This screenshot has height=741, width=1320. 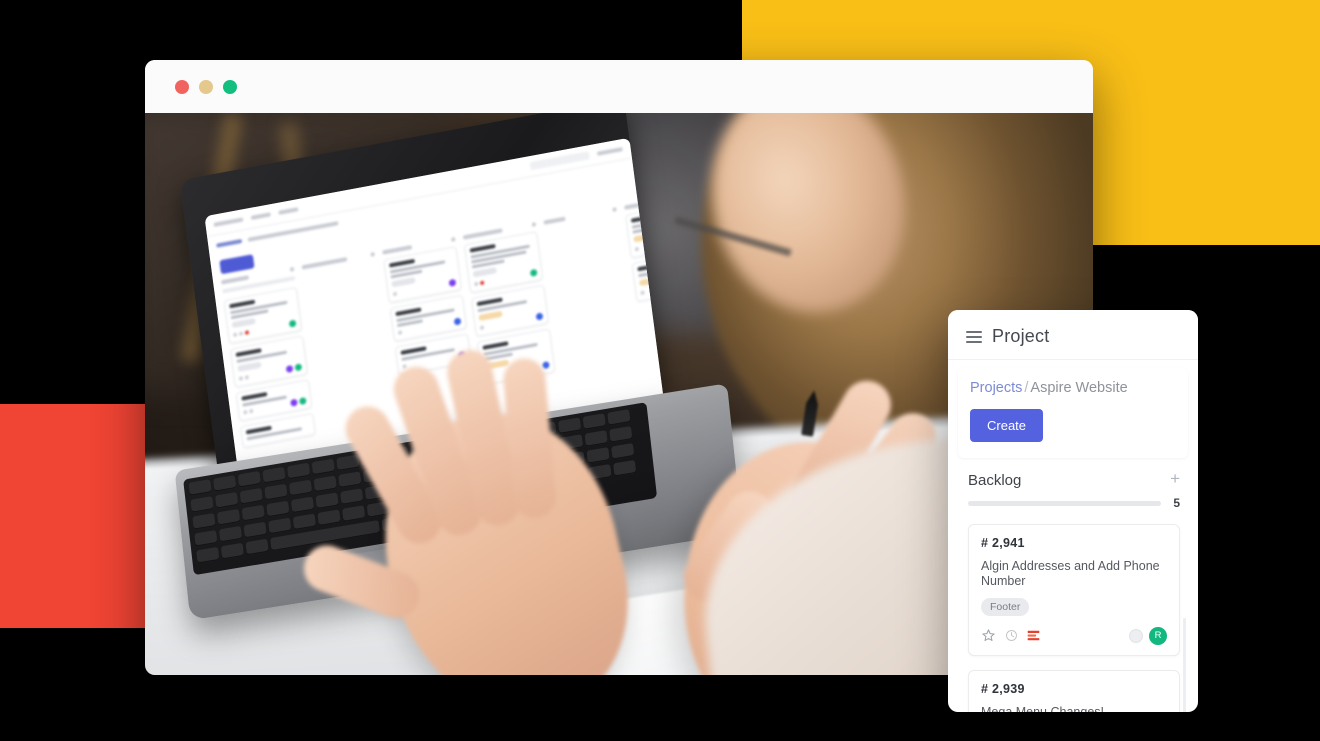 What do you see at coordinates (182, 86) in the screenshot?
I see `close-dot-icon` at bounding box center [182, 86].